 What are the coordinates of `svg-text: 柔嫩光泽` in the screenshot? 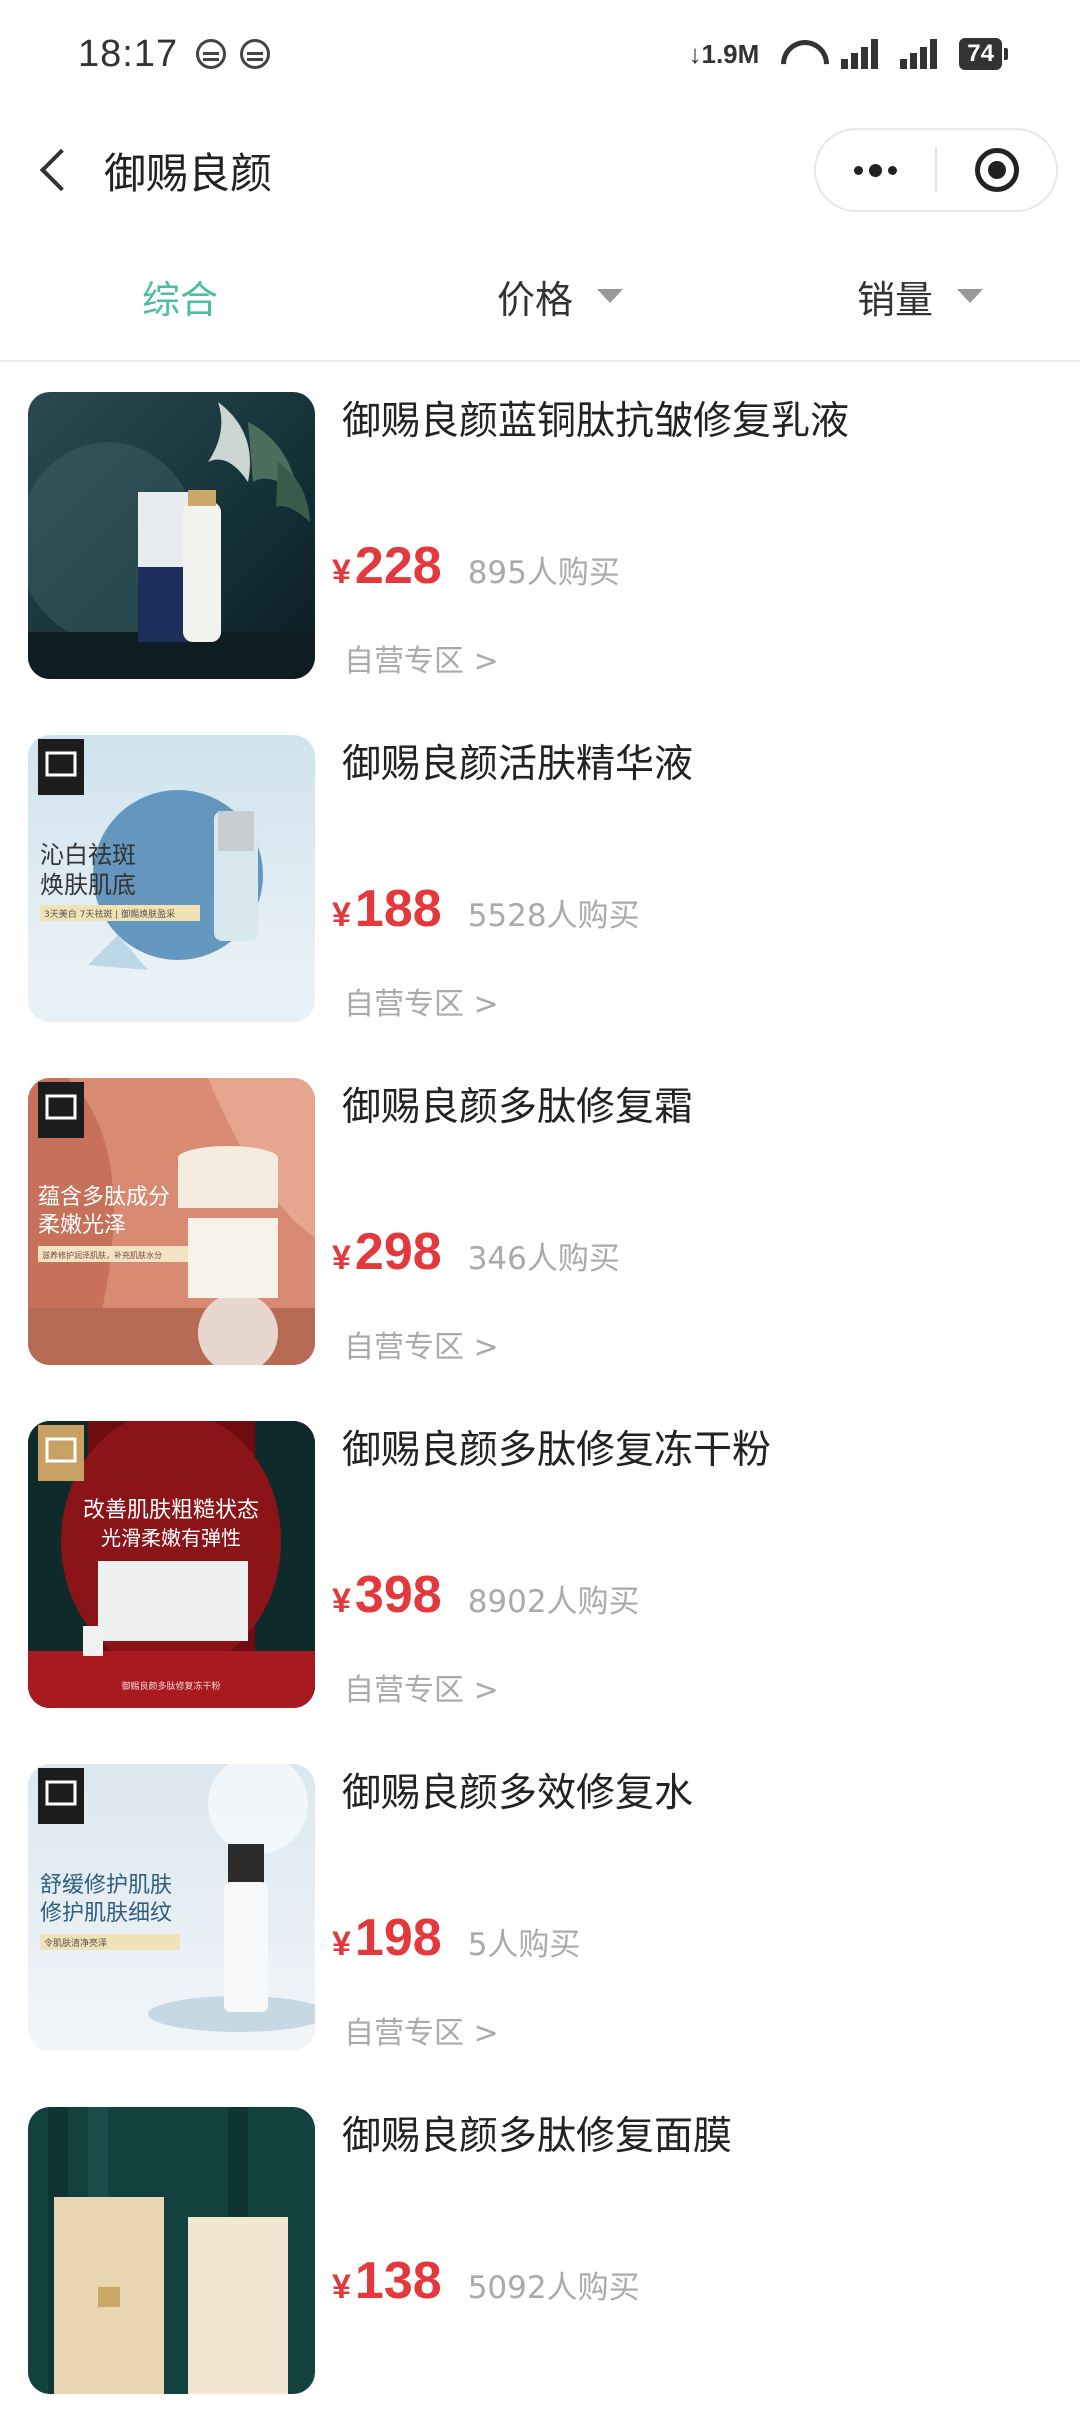 It's located at (82, 1225).